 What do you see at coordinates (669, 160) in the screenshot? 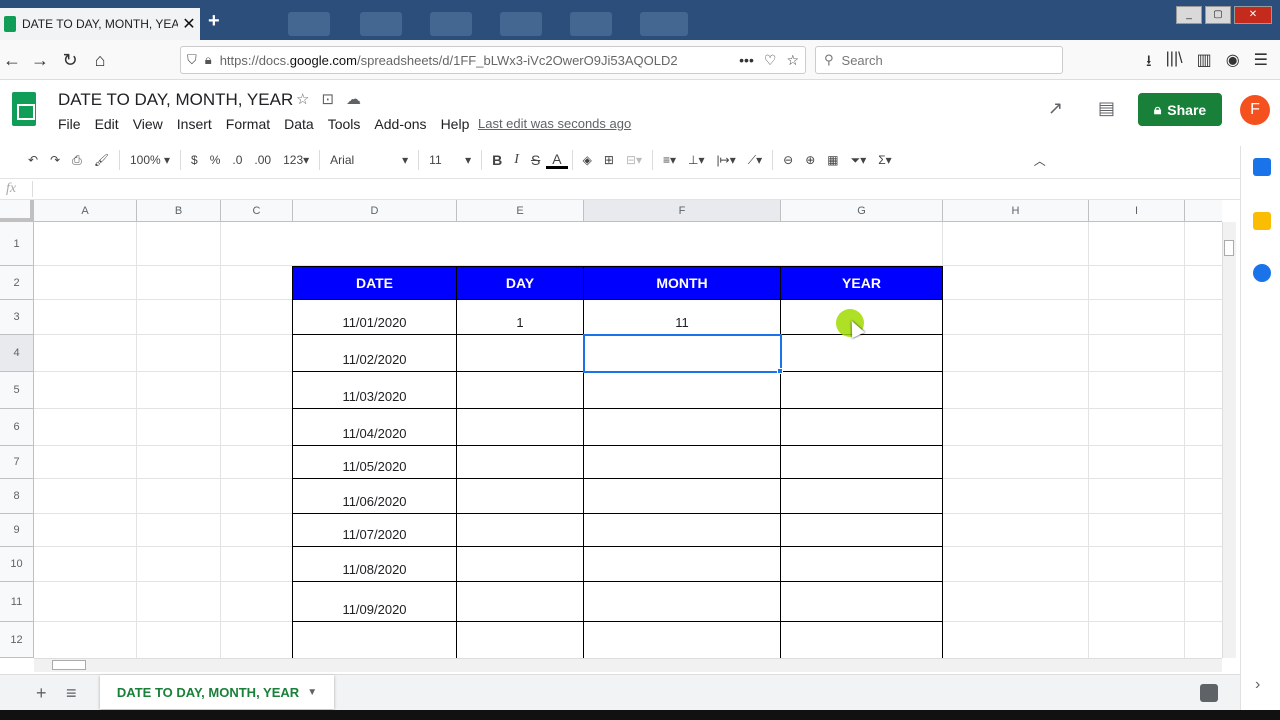
I see `horizontal-align-icon: ≡▾` at bounding box center [669, 160].